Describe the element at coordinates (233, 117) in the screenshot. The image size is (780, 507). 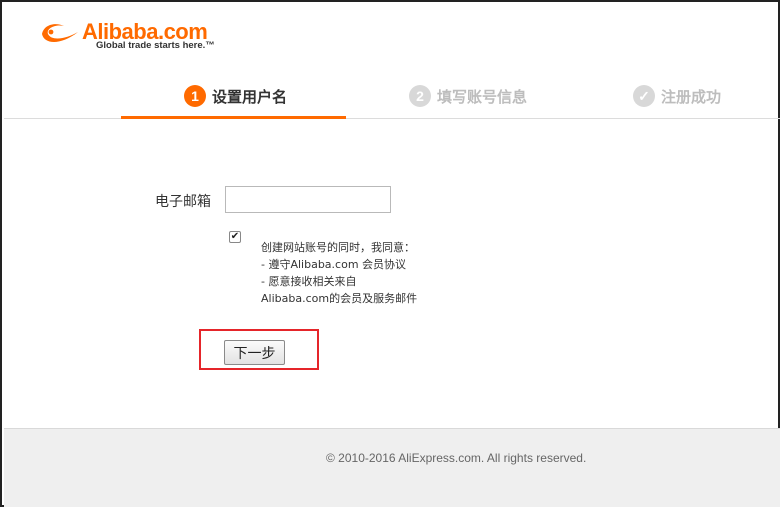
I see `active-step-indicator` at that location.